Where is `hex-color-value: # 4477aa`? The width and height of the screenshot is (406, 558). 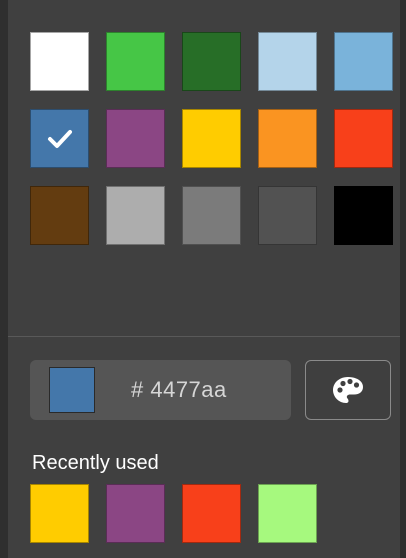 hex-color-value: # 4477aa is located at coordinates (179, 390).